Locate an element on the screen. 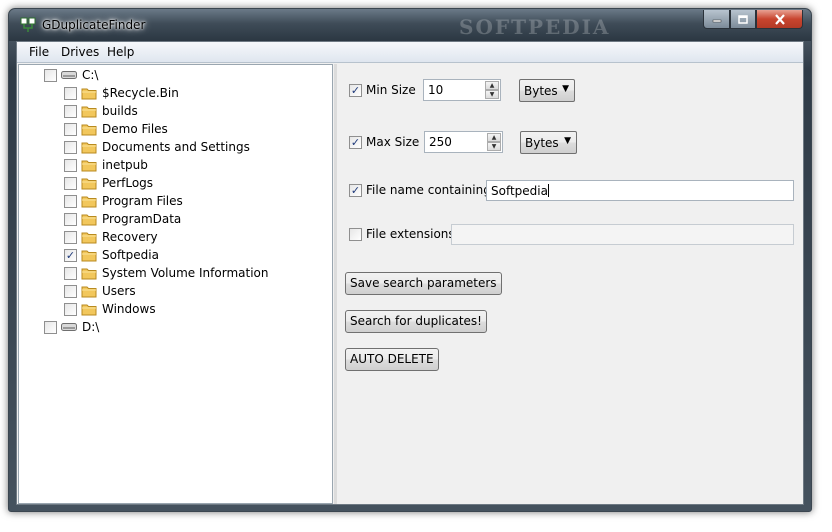 Image resolution: width=832 pixels, height=532 pixels. tree-folder-item: ✓ Softpedia is located at coordinates (111, 255).